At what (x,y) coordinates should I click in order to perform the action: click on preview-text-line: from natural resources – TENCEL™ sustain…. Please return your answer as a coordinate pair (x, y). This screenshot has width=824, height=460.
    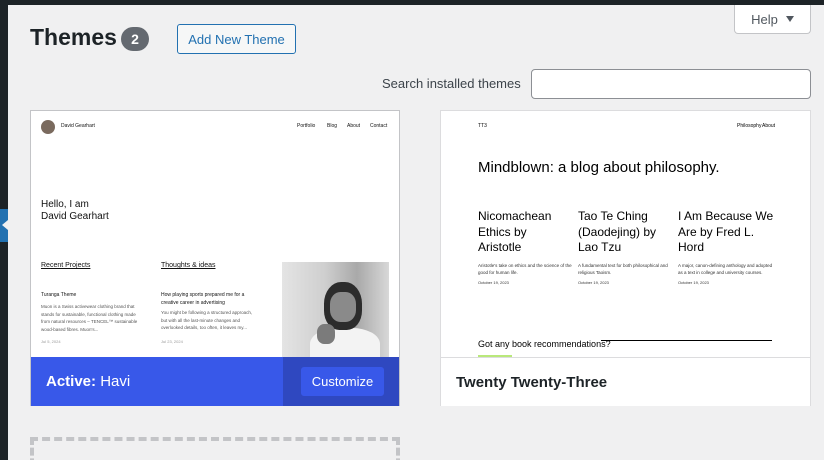
    Looking at the image, I should click on (89, 321).